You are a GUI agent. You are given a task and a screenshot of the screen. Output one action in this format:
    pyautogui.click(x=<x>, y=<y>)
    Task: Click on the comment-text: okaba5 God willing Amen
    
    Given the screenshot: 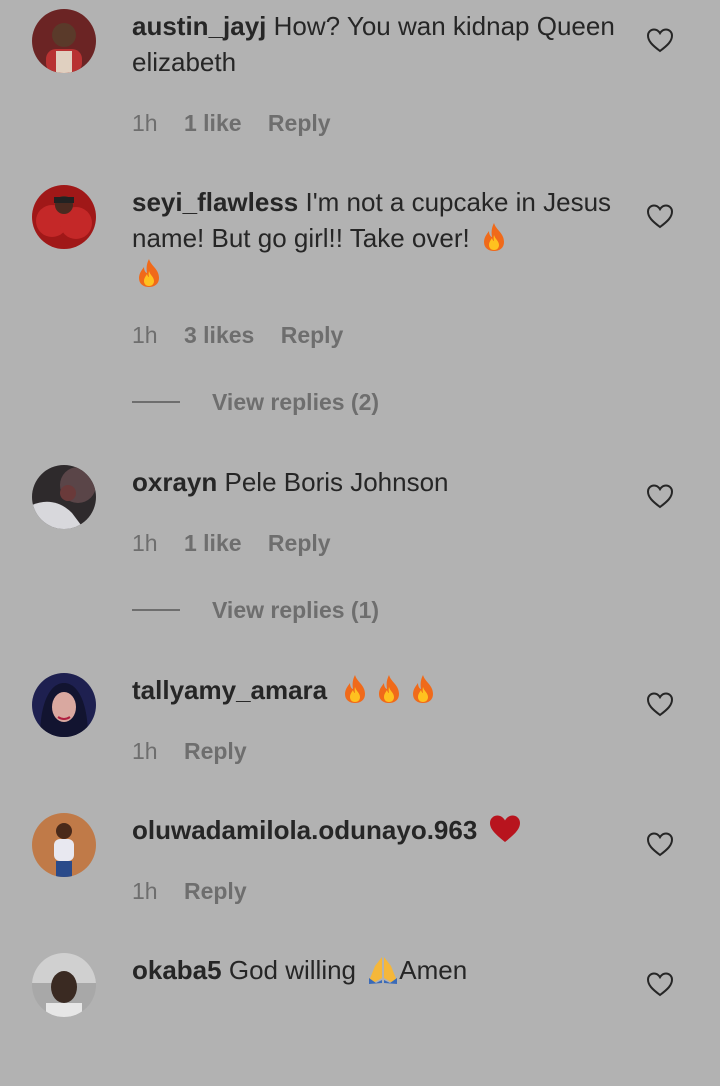 What is the action you would take?
    pyautogui.click(x=377, y=970)
    